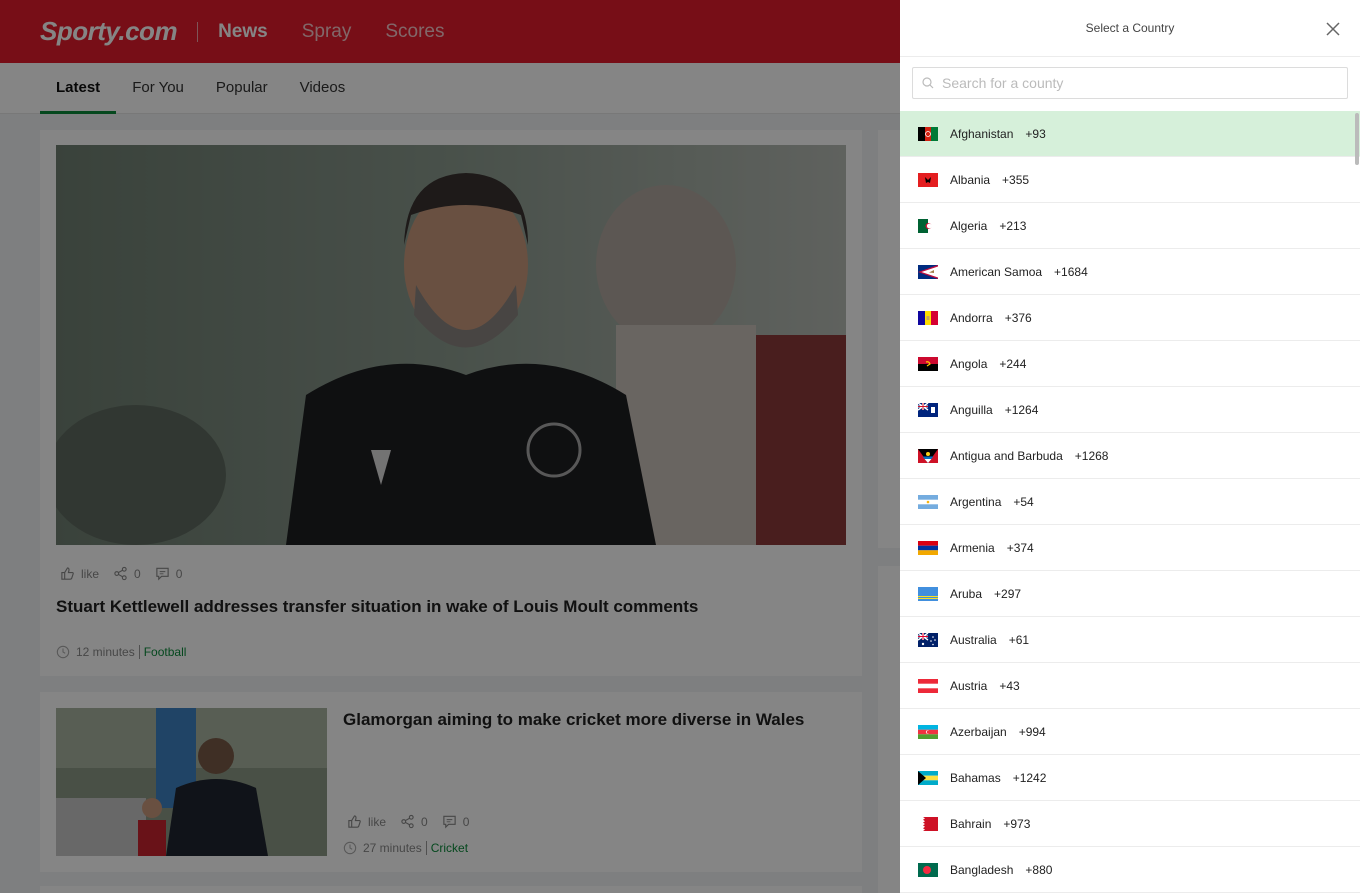  I want to click on country-code: +973, so click(1017, 823).